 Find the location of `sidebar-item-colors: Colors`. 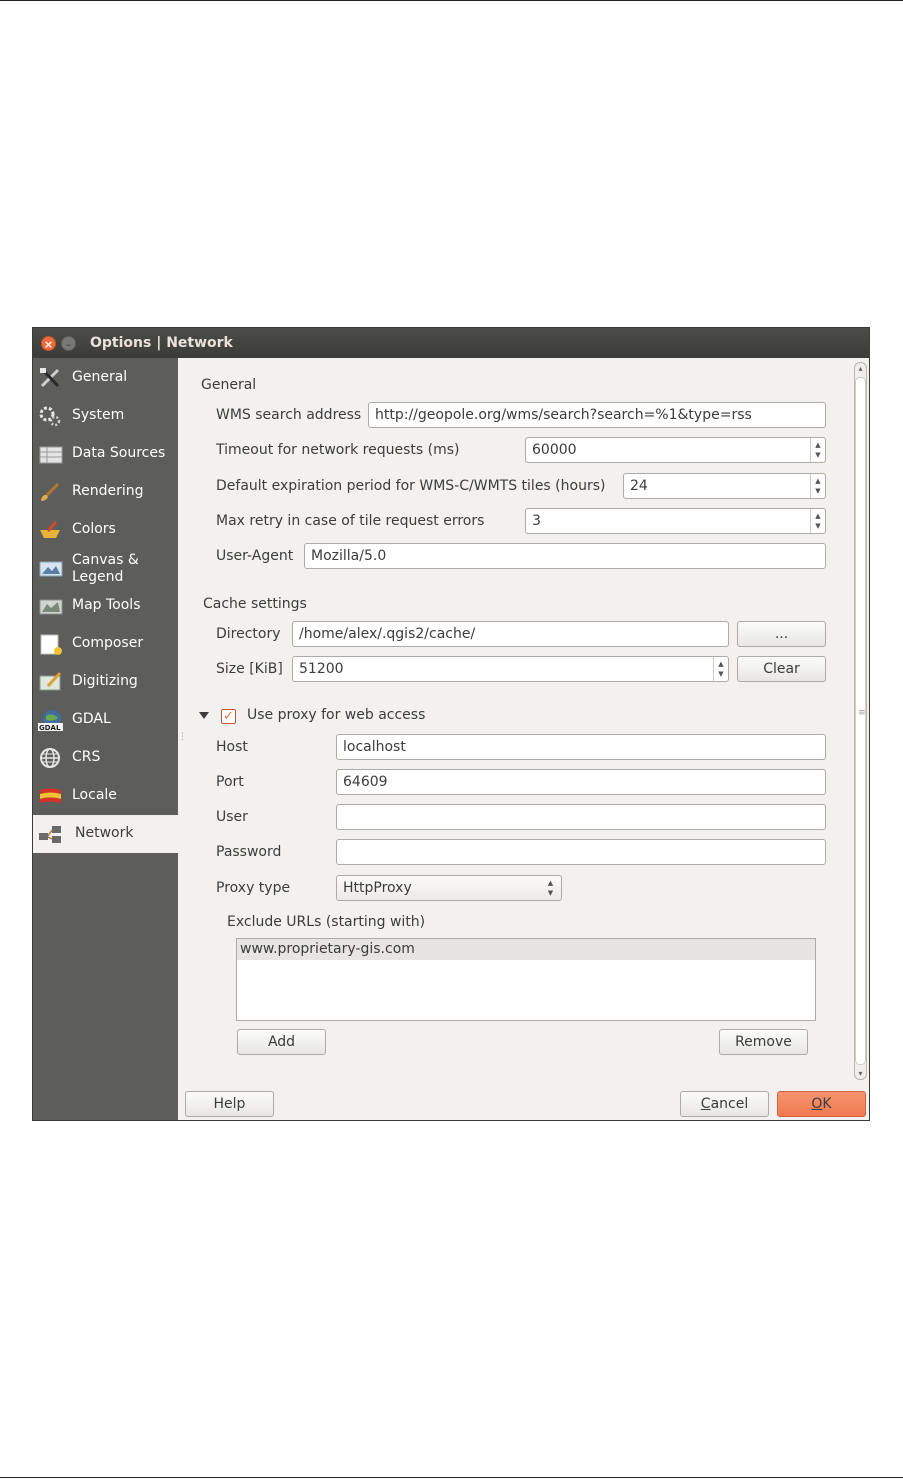

sidebar-item-colors: Colors is located at coordinates (105, 530).